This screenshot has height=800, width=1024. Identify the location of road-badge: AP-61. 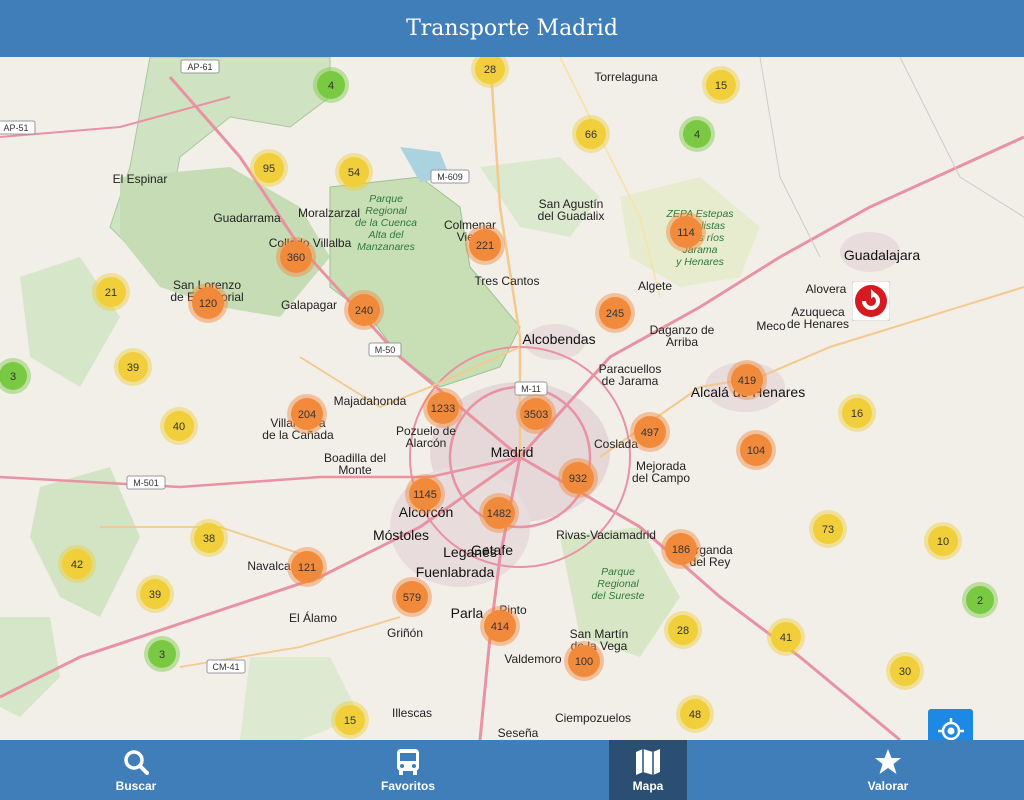
(200, 66).